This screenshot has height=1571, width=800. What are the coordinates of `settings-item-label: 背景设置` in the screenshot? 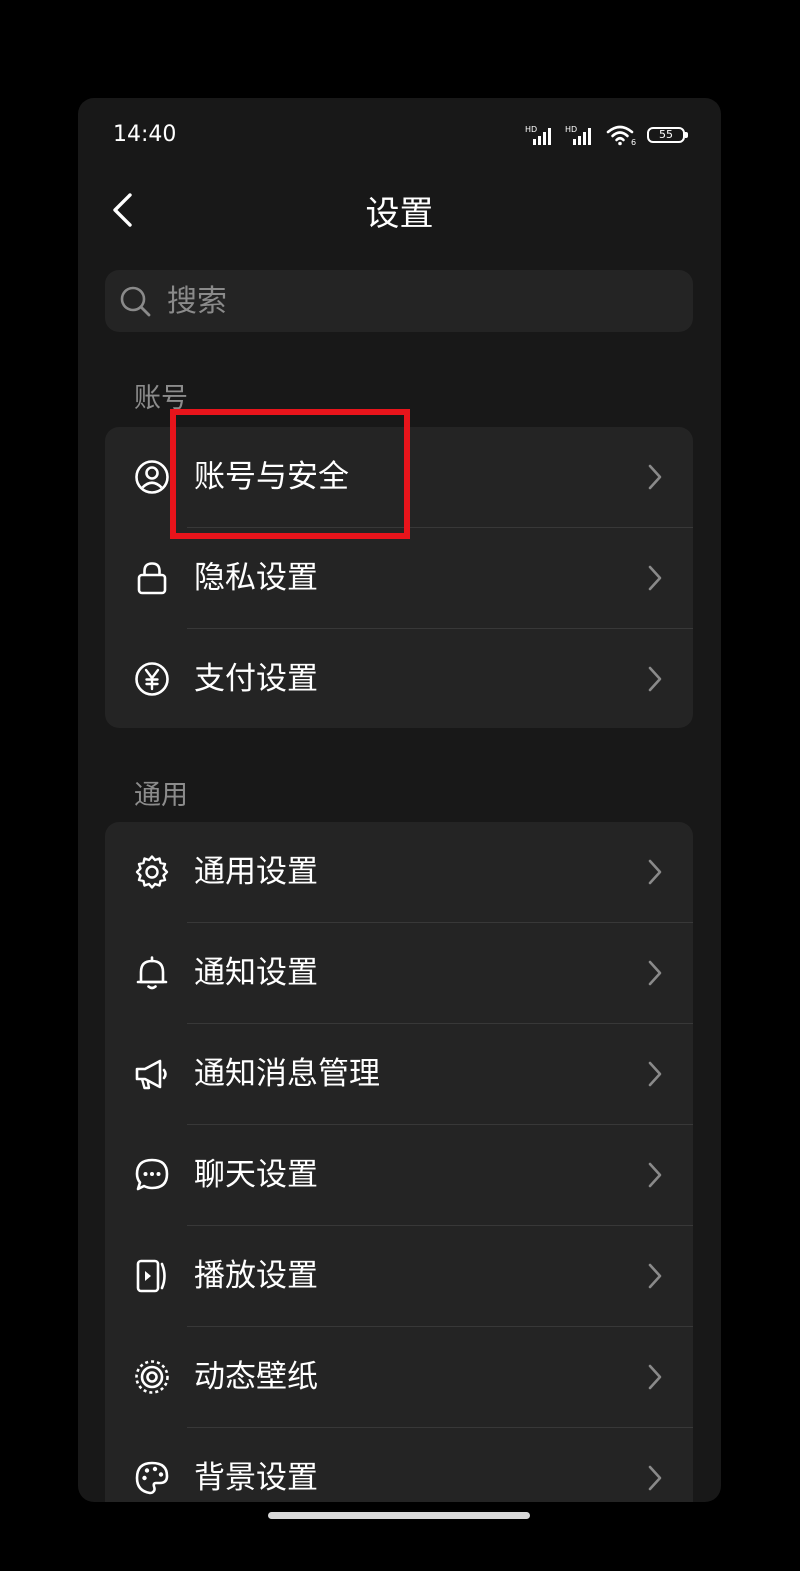 It's located at (256, 1478).